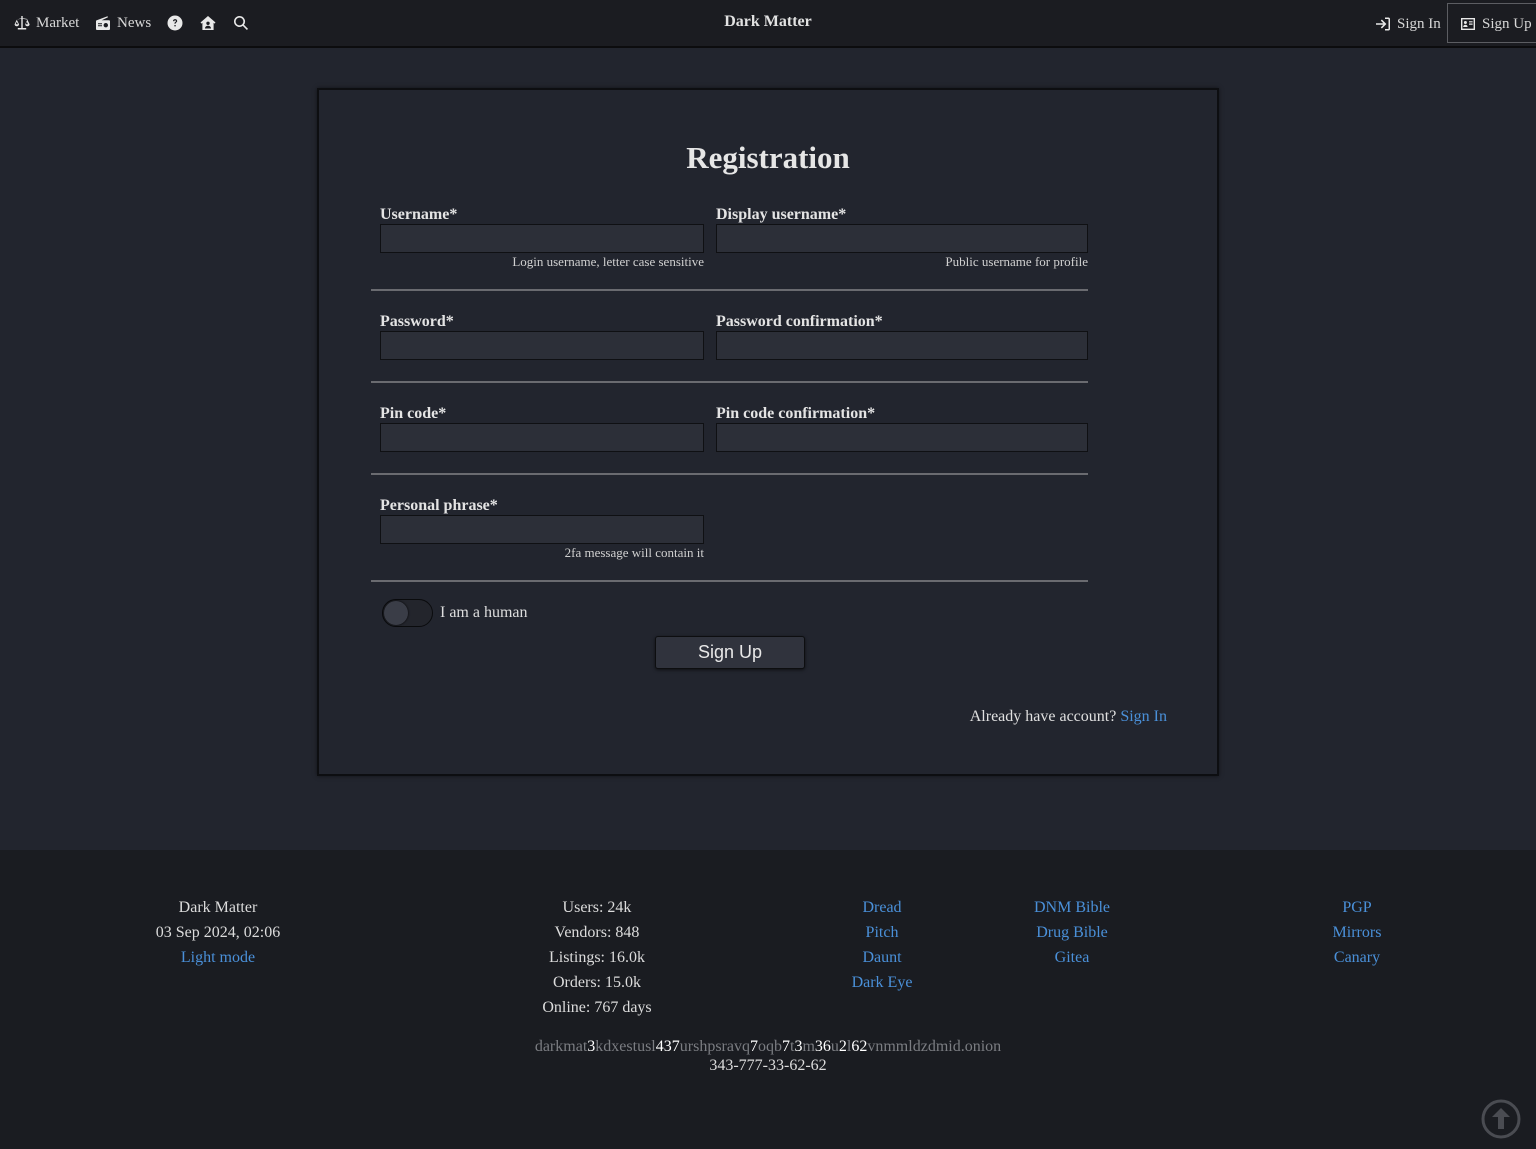 The height and width of the screenshot is (1149, 1536). Describe the element at coordinates (396, 613) in the screenshot. I see `toggle-knob` at that location.